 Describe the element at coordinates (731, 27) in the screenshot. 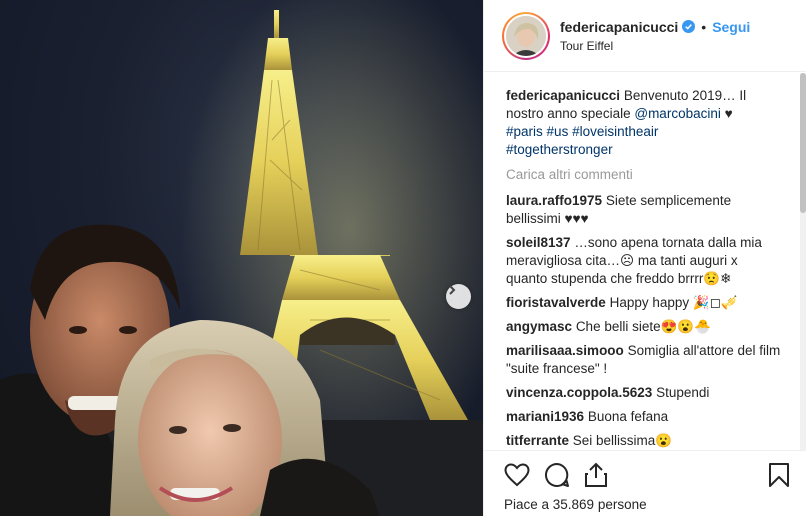

I see `follow-button: Segui` at that location.